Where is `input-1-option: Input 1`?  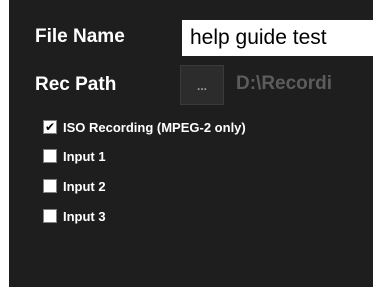
input-1-option: Input 1 is located at coordinates (74, 156).